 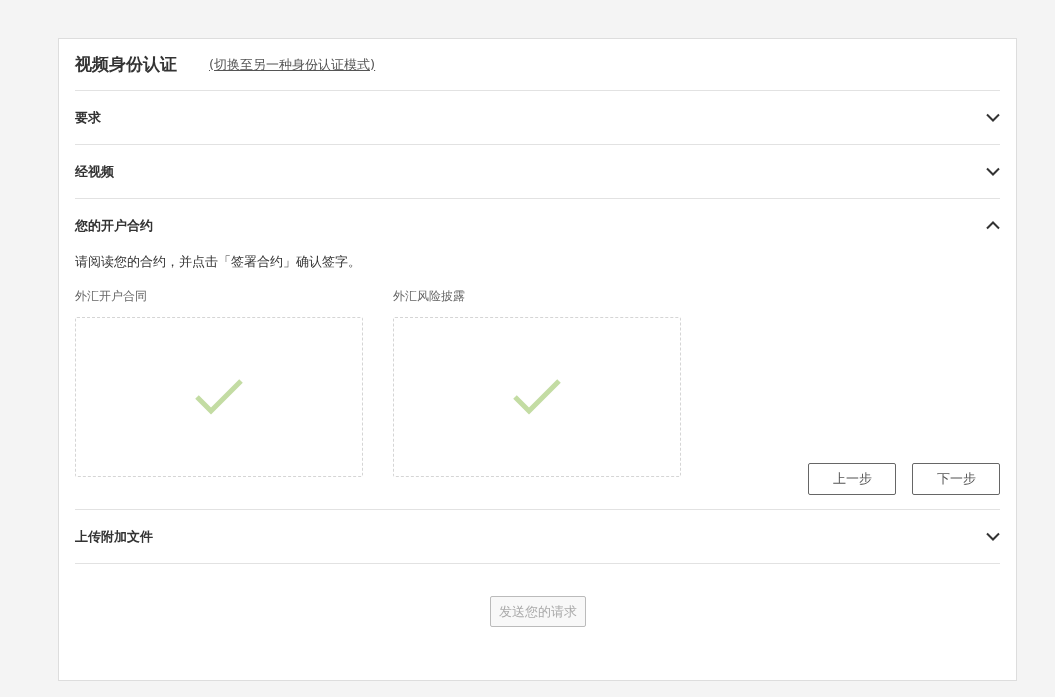 What do you see at coordinates (111, 296) in the screenshot?
I see `document-label: 外汇开户合同` at bounding box center [111, 296].